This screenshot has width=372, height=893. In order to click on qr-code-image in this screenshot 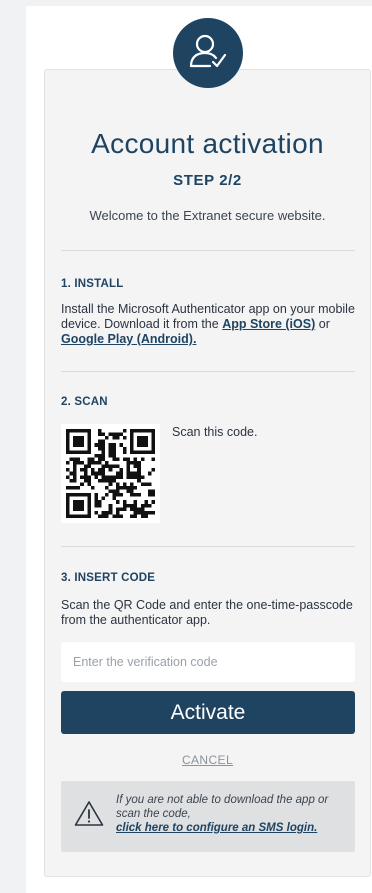, I will do `click(110, 473)`.